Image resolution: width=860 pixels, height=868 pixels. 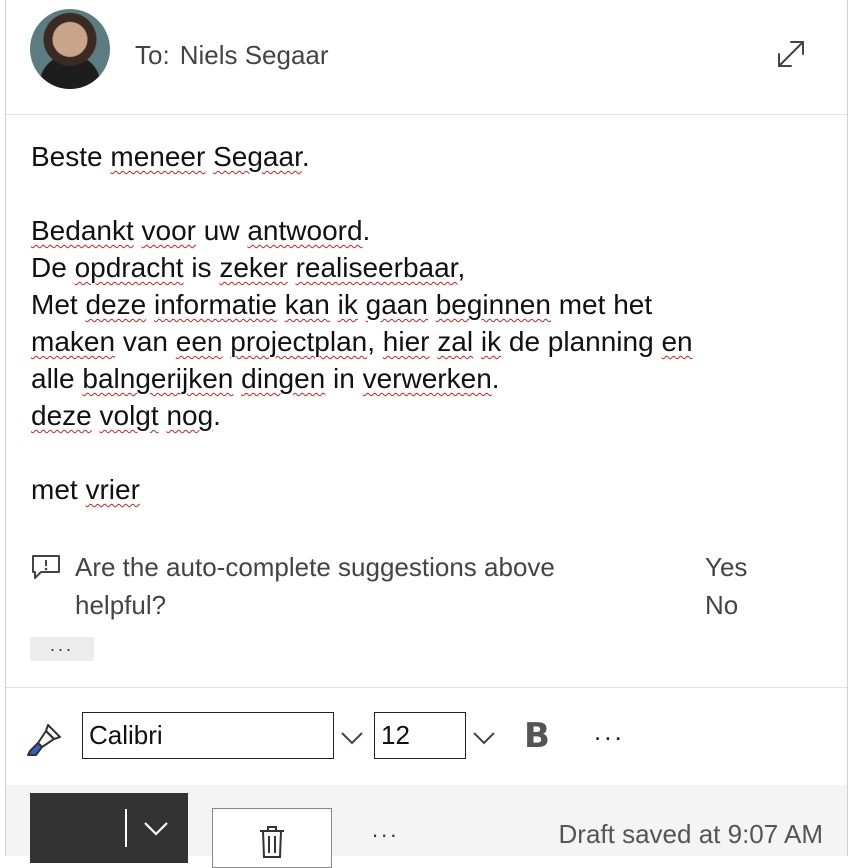 I want to click on body-text-run: Beste, so click(x=71, y=156).